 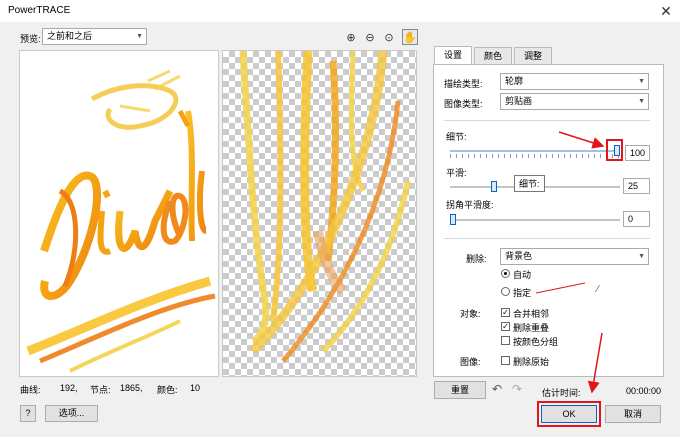 What do you see at coordinates (560, 288) in the screenshot?
I see `annotation-line` at bounding box center [560, 288].